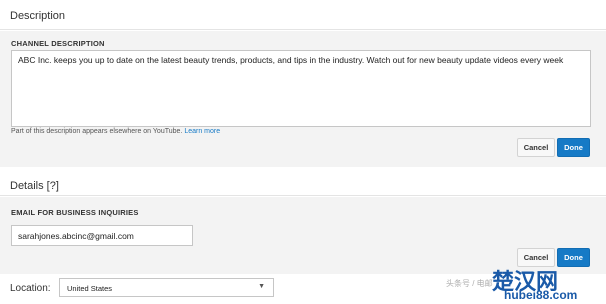 The width and height of the screenshot is (606, 304). What do you see at coordinates (90, 288) in the screenshot?
I see `location-selected-value: United States` at bounding box center [90, 288].